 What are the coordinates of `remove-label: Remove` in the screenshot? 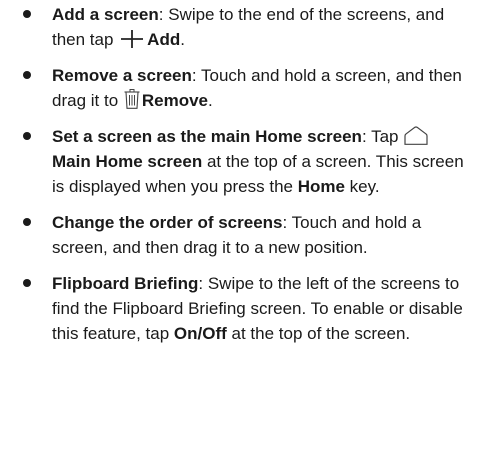 It's located at (175, 100).